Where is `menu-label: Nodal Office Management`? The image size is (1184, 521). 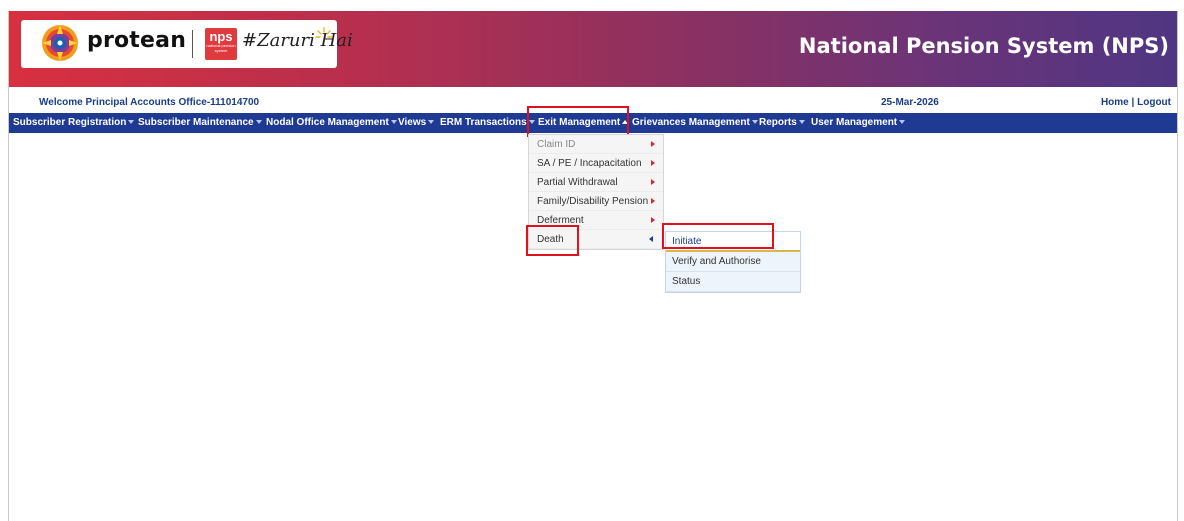
menu-label: Nodal Office Management is located at coordinates (327, 122).